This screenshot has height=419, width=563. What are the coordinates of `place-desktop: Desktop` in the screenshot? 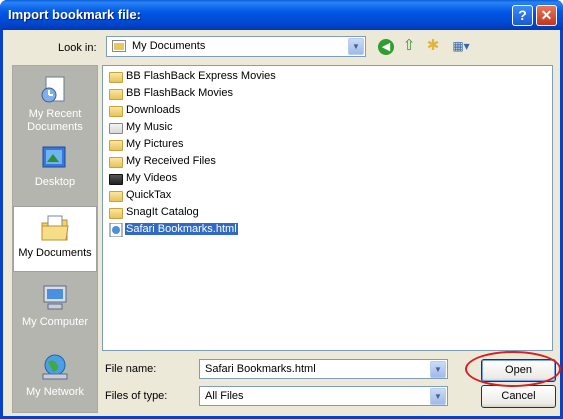 It's located at (55, 169).